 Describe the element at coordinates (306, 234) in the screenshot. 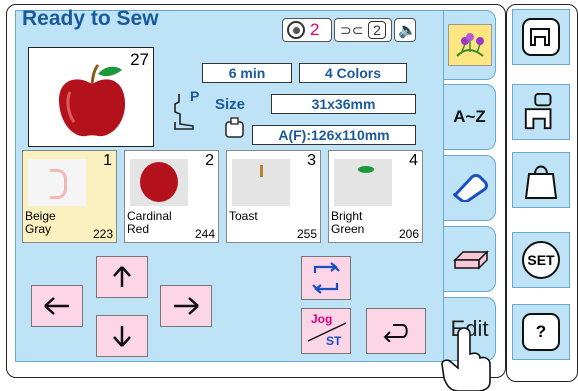

I see `thread-code: 255` at that location.